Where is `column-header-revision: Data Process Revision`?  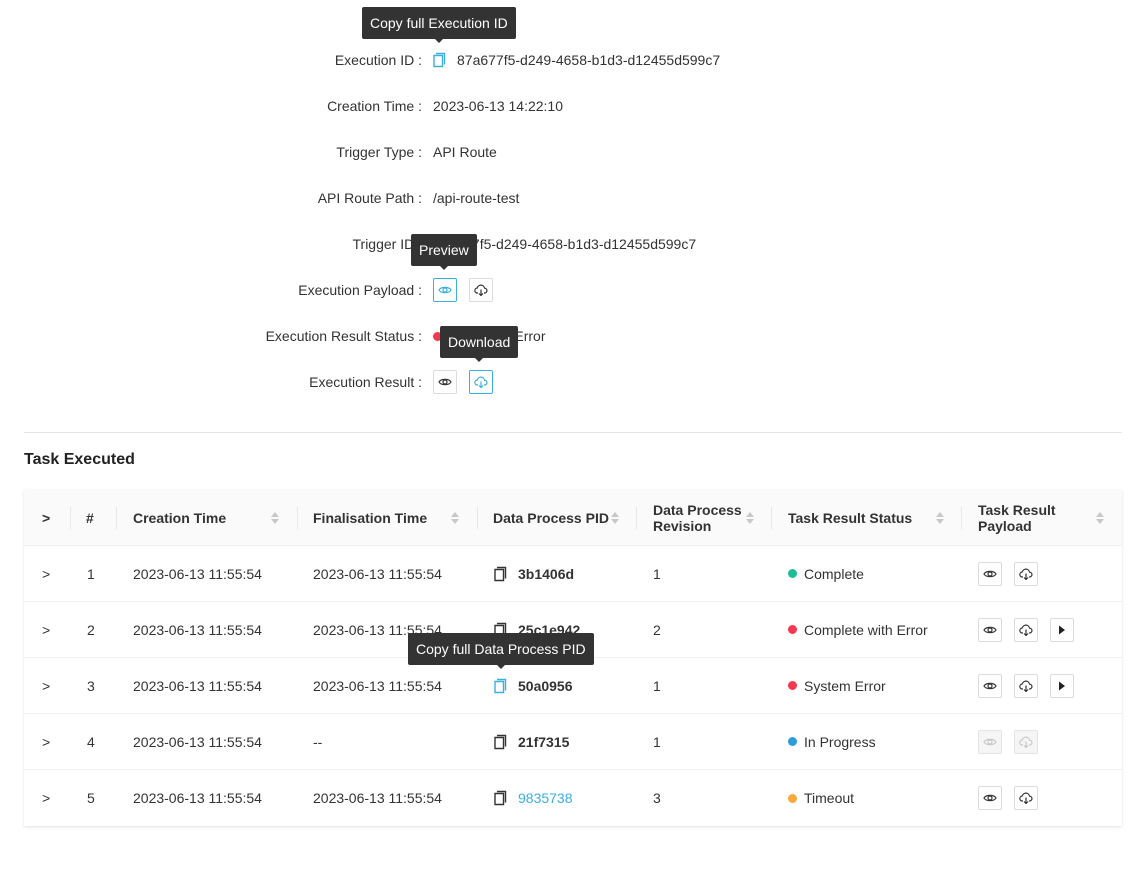
column-header-revision: Data Process Revision is located at coordinates (697, 517).